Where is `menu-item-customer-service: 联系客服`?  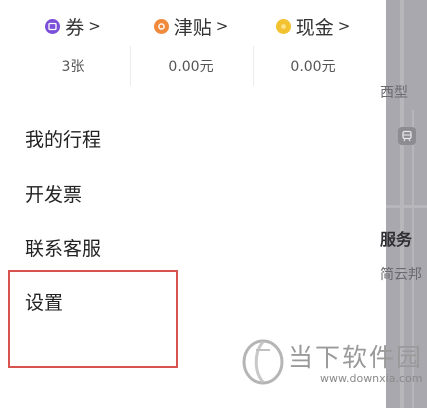
menu-item-customer-service: 联系客服 is located at coordinates (63, 249).